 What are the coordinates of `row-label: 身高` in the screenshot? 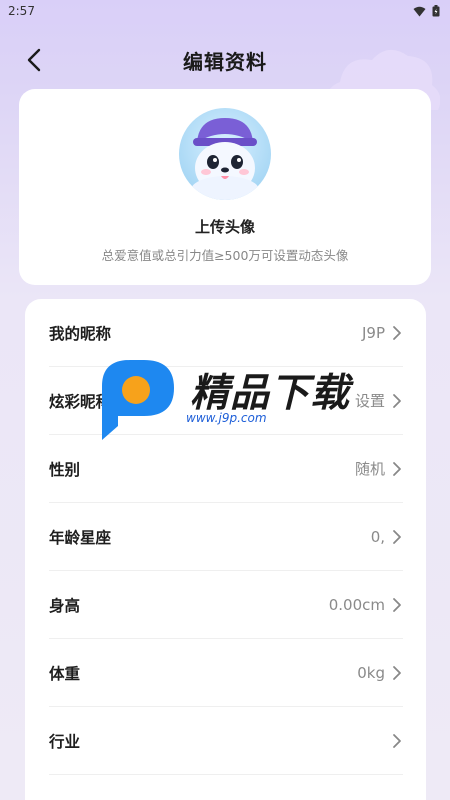 It's located at (65, 605).